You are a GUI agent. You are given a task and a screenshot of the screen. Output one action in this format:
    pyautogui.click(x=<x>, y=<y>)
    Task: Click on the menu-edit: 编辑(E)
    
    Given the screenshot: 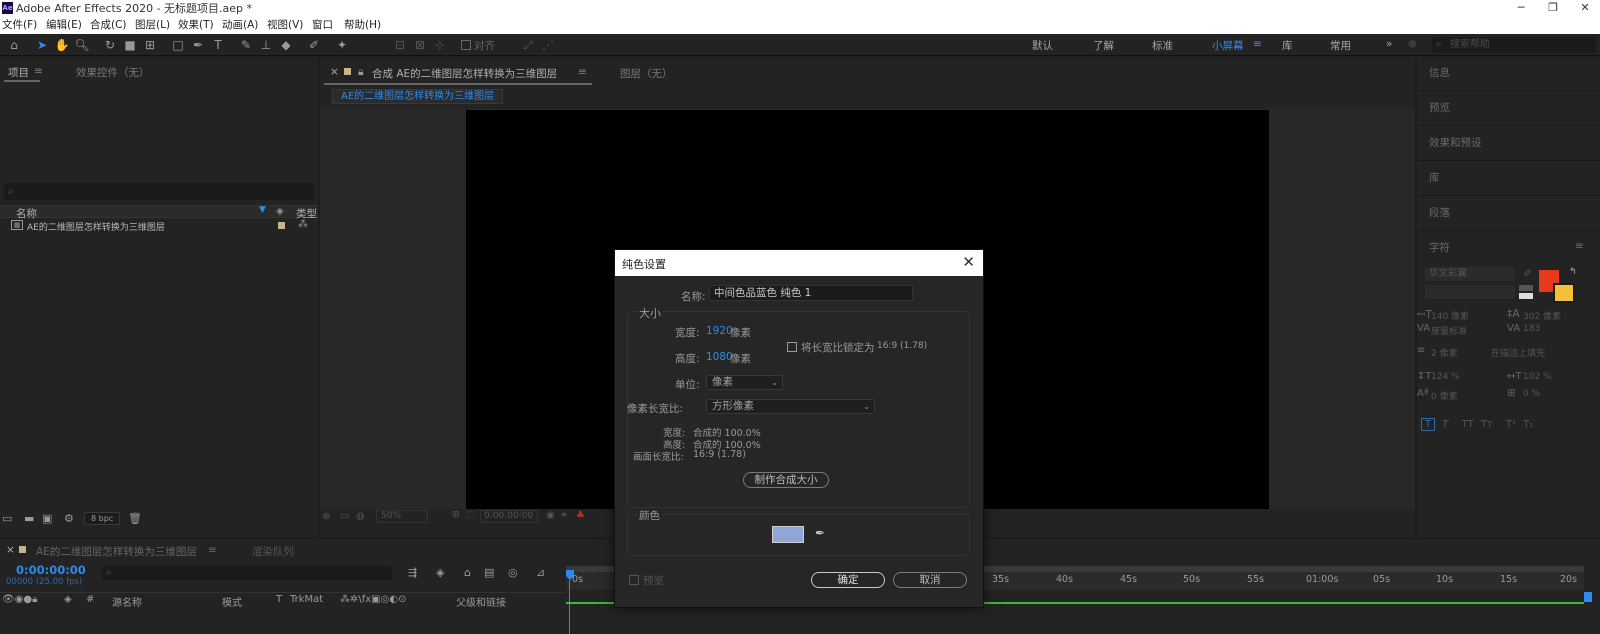 What is the action you would take?
    pyautogui.click(x=64, y=25)
    